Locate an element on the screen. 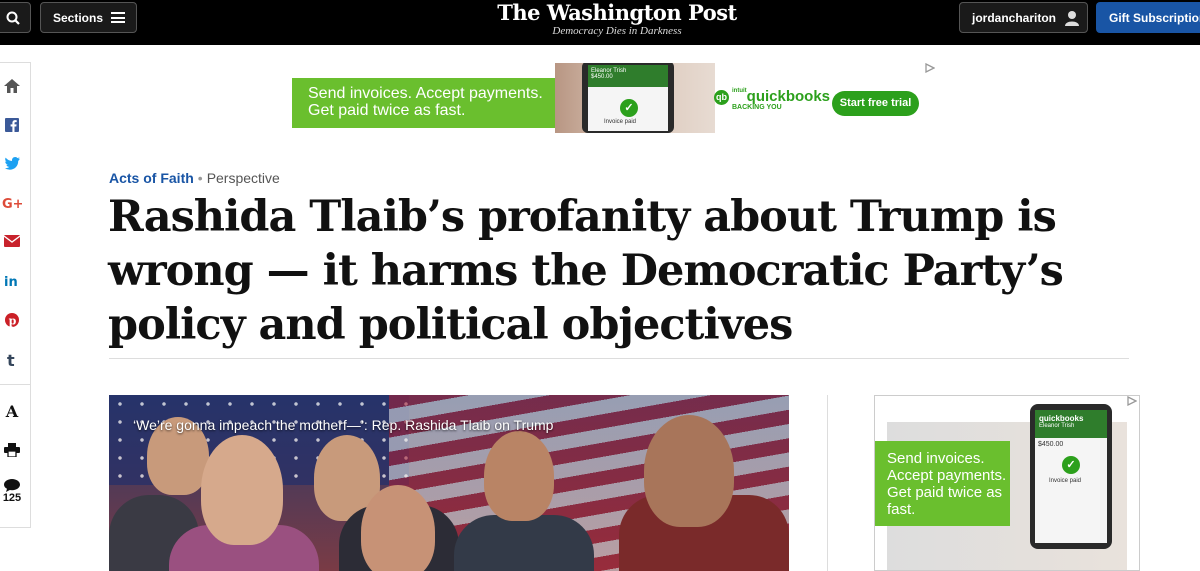  person-body is located at coordinates (524, 543).